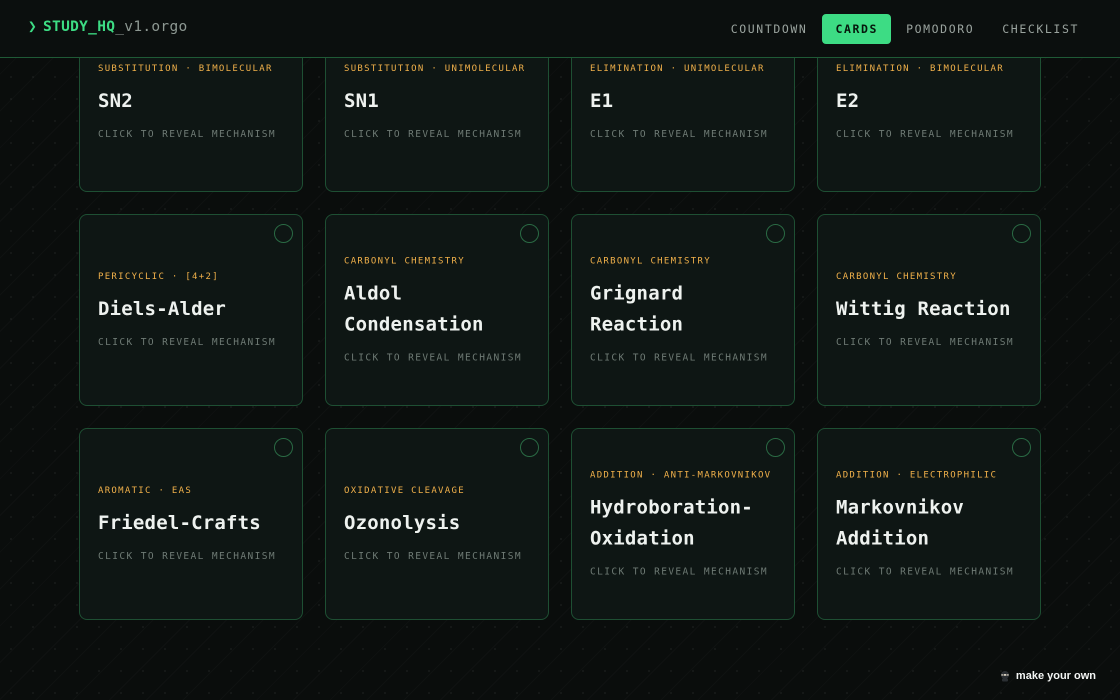 The width and height of the screenshot is (1120, 700). I want to click on brand-suffix: _v1.orgo, so click(151, 27).